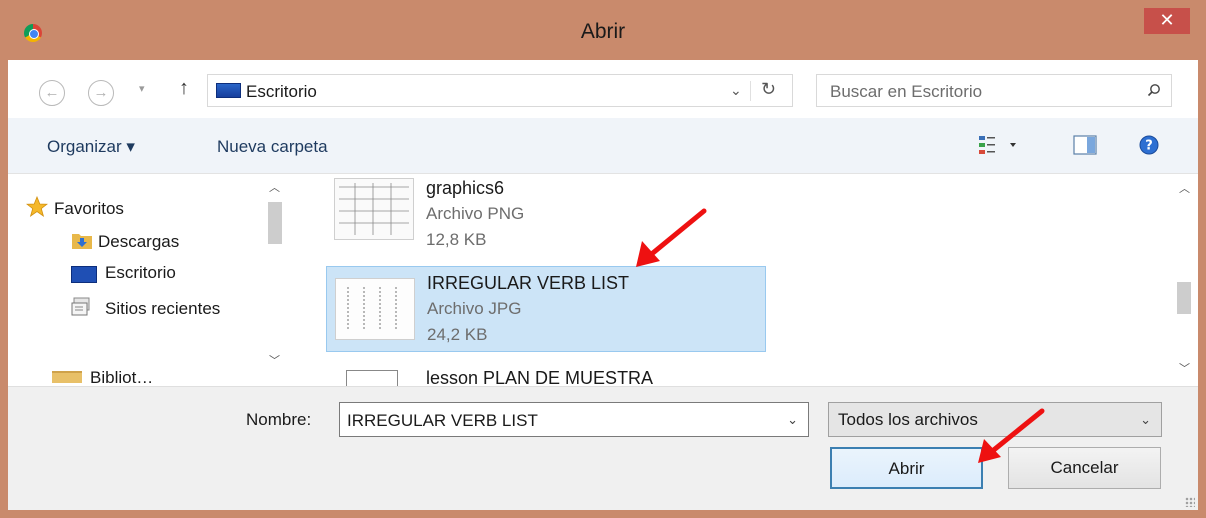  I want to click on file-item-lesson-plan: lesson PLAN DE MUESTRA, so click(546, 375).